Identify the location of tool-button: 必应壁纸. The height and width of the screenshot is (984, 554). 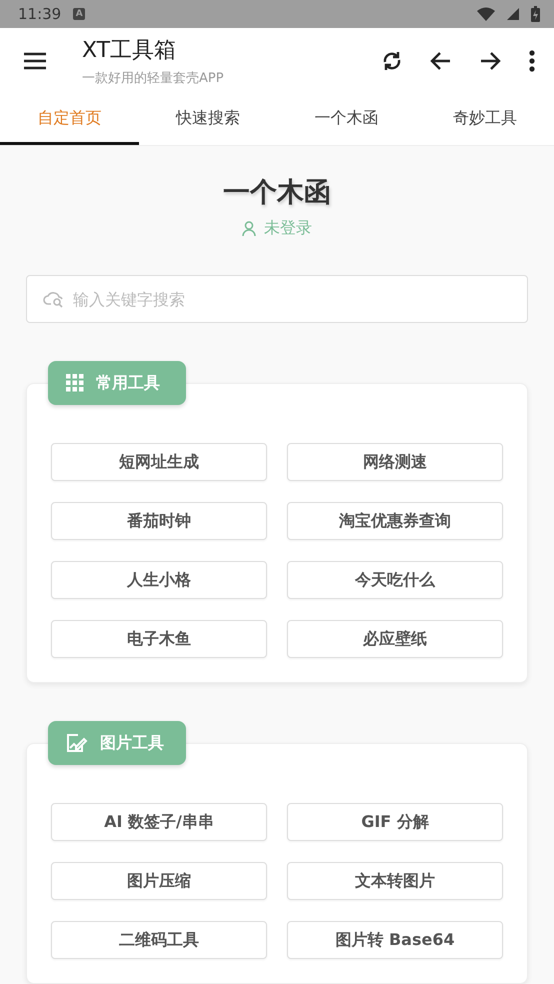
(395, 639).